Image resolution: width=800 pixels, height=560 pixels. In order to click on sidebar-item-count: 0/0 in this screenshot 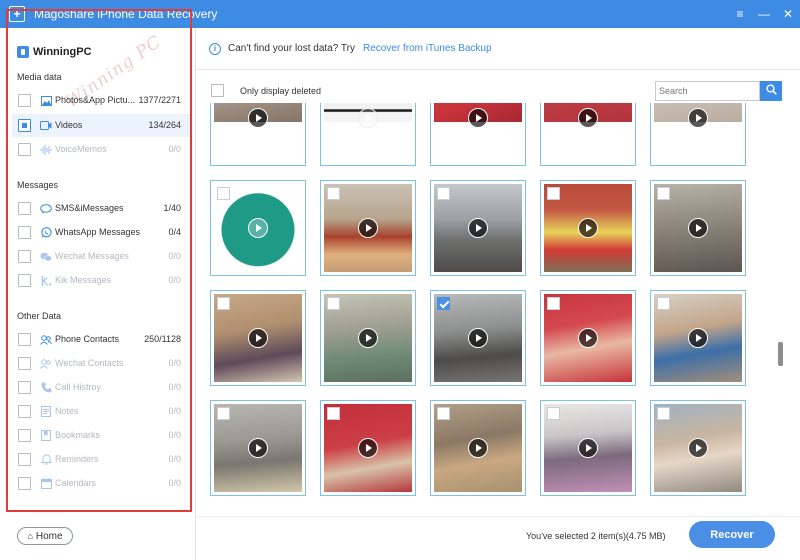, I will do `click(174, 256)`.